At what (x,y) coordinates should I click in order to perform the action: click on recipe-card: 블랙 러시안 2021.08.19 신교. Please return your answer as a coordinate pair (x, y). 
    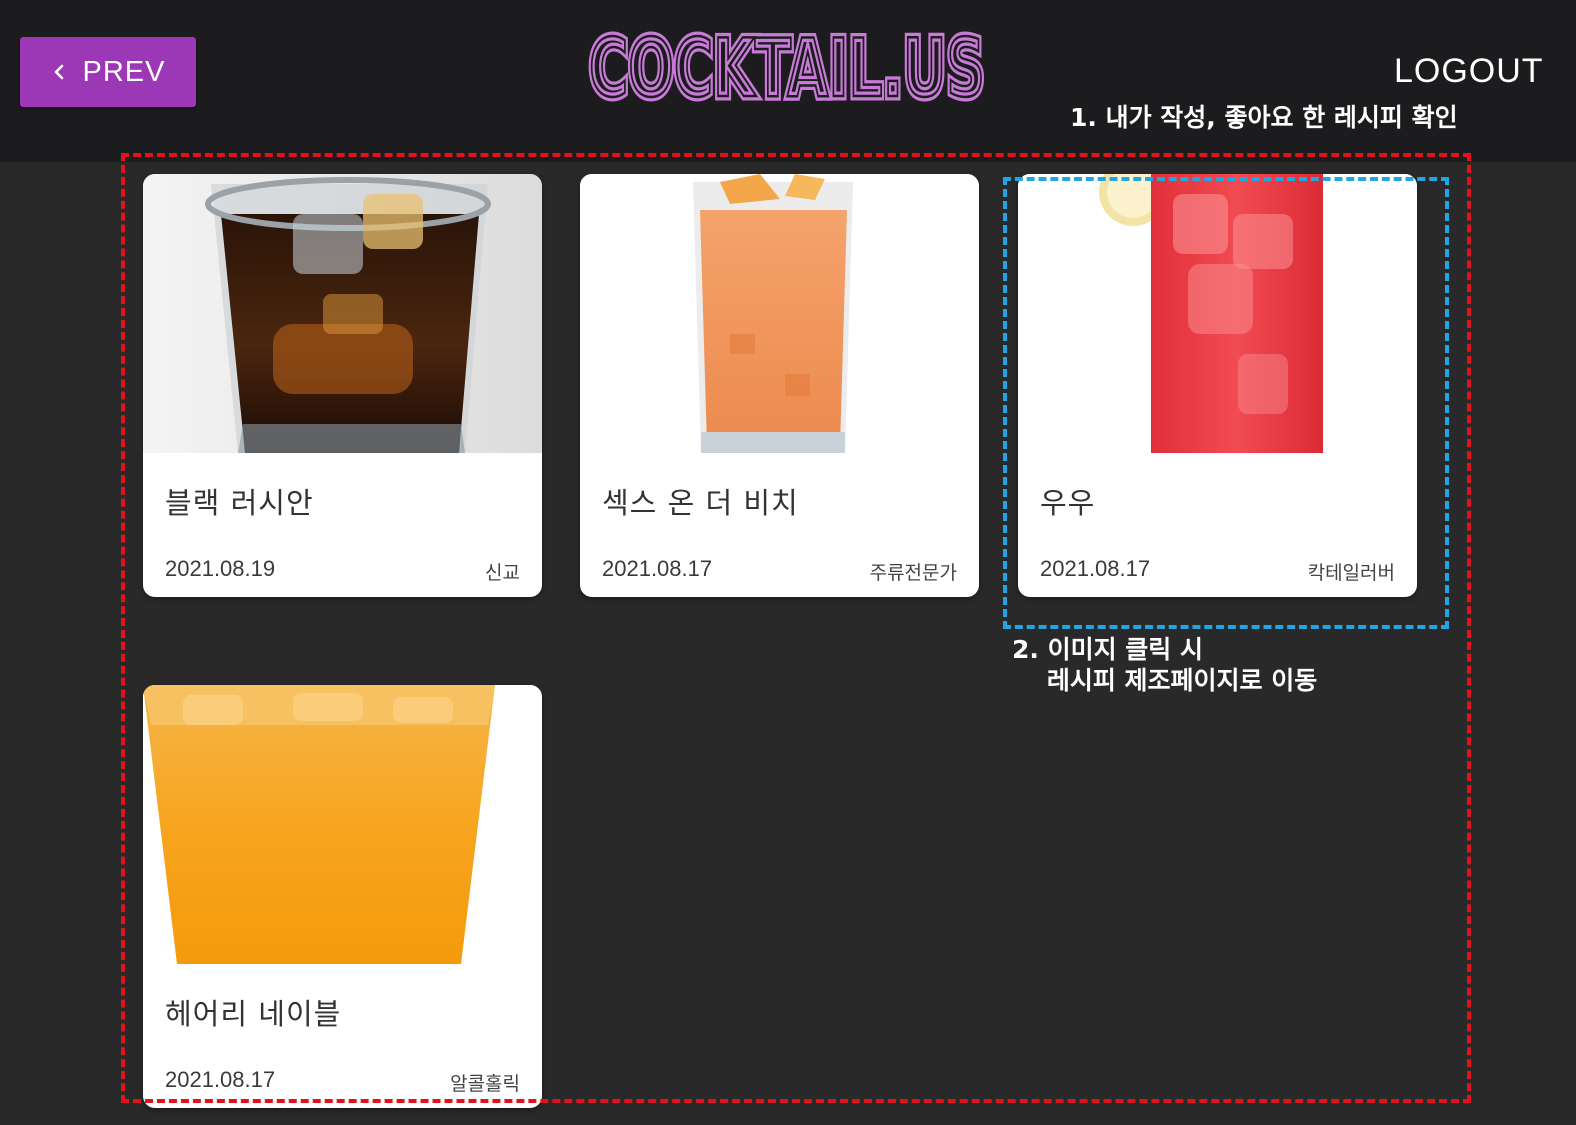
    Looking at the image, I should click on (342, 385).